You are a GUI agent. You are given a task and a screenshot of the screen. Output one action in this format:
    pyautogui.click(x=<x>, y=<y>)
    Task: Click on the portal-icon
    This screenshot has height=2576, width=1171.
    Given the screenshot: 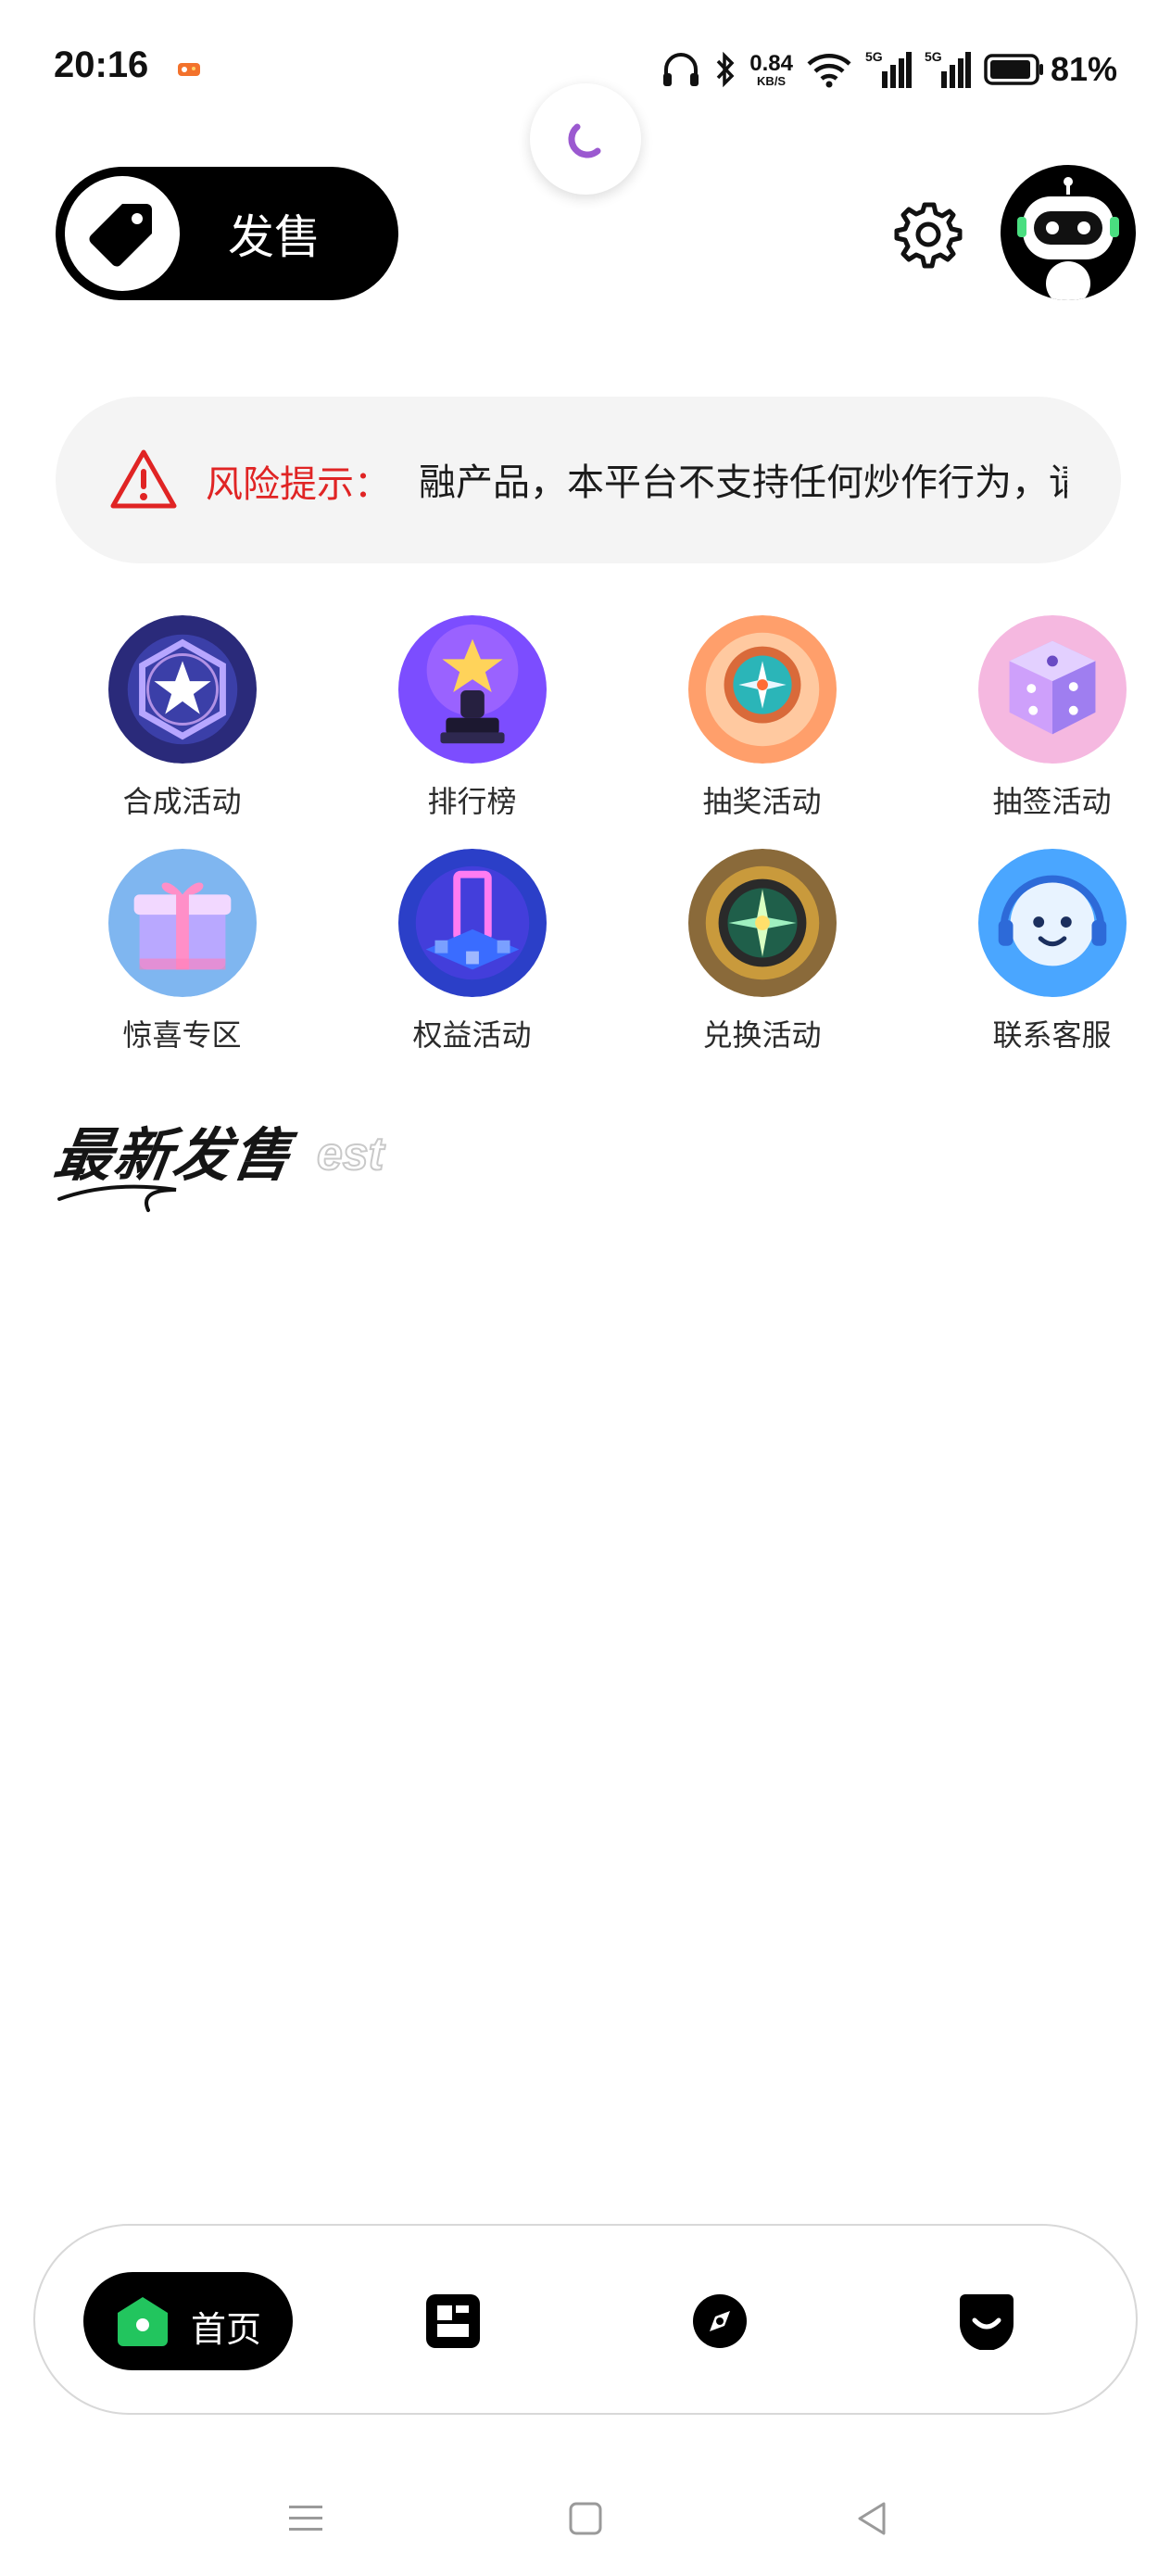 What is the action you would take?
    pyautogui.click(x=472, y=923)
    